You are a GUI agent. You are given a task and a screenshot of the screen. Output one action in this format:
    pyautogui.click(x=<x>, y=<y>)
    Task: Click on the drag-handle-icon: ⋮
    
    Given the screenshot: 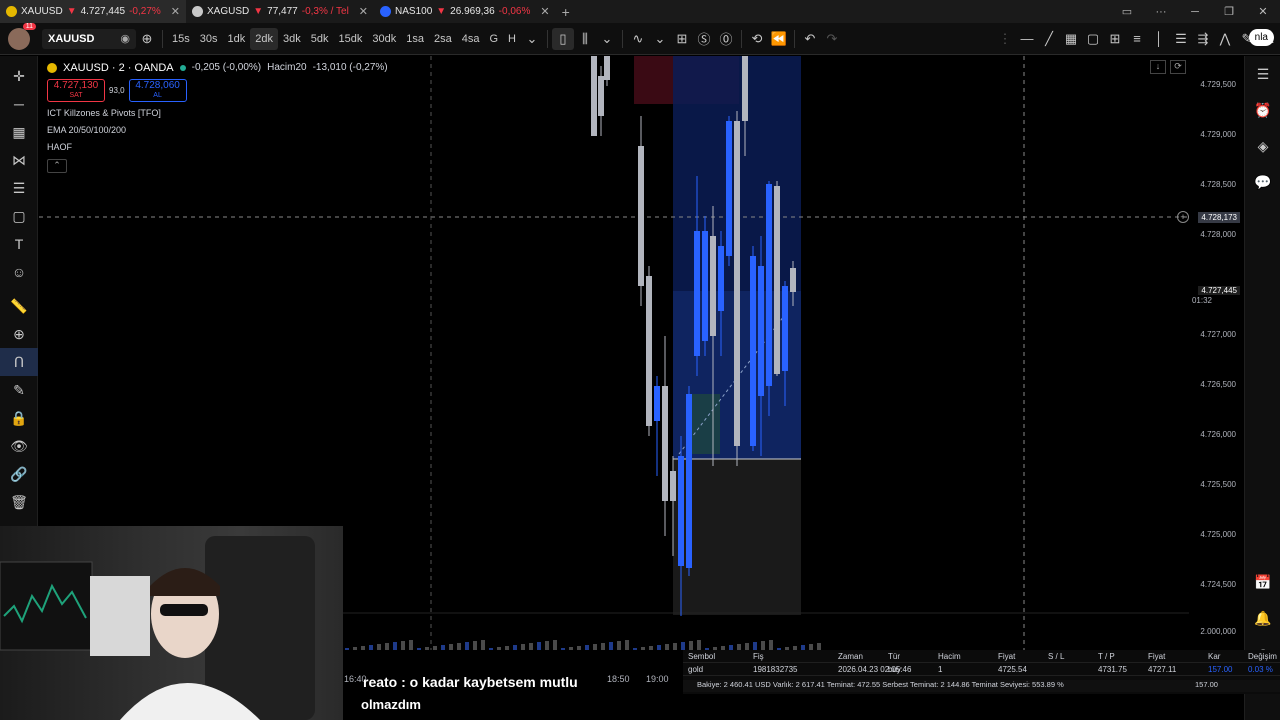 What is the action you would take?
    pyautogui.click(x=1005, y=39)
    